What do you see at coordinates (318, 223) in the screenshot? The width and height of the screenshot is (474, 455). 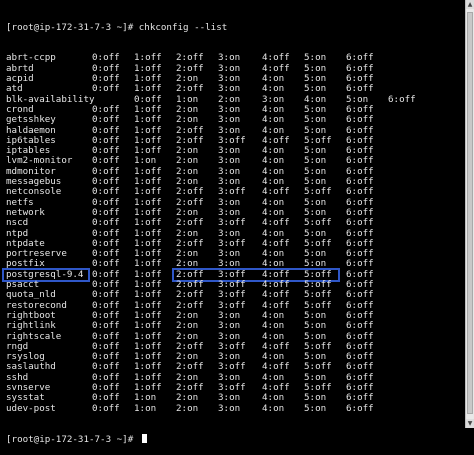 I see `runlevel-status: 5:off` at bounding box center [318, 223].